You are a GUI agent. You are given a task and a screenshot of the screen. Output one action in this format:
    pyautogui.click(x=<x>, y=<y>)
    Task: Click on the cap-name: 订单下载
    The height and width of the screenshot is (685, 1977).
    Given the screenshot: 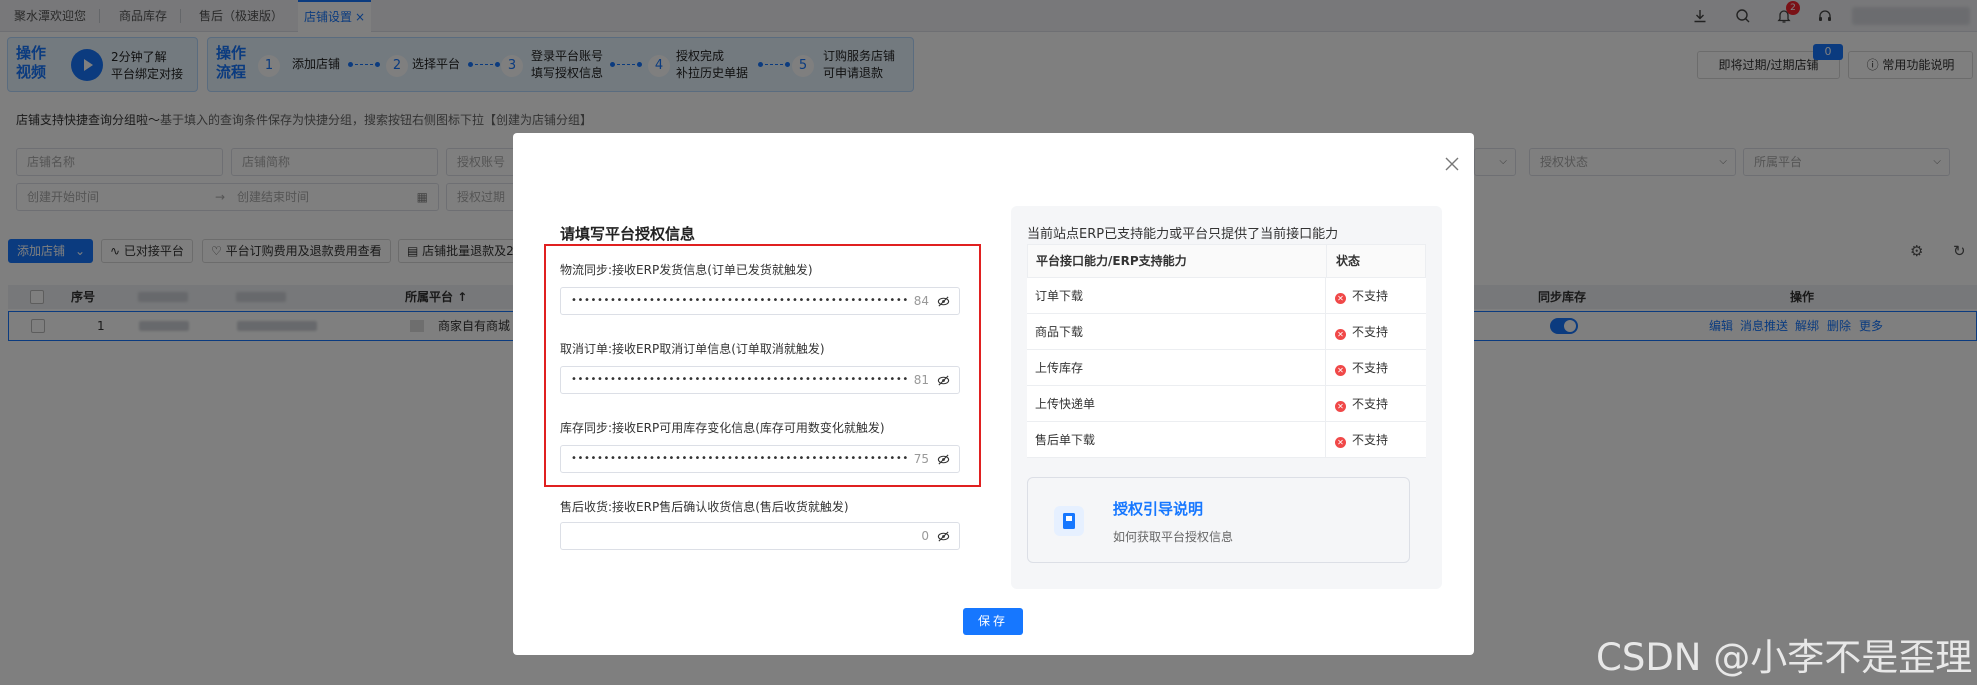 What is the action you would take?
    pyautogui.click(x=1059, y=296)
    